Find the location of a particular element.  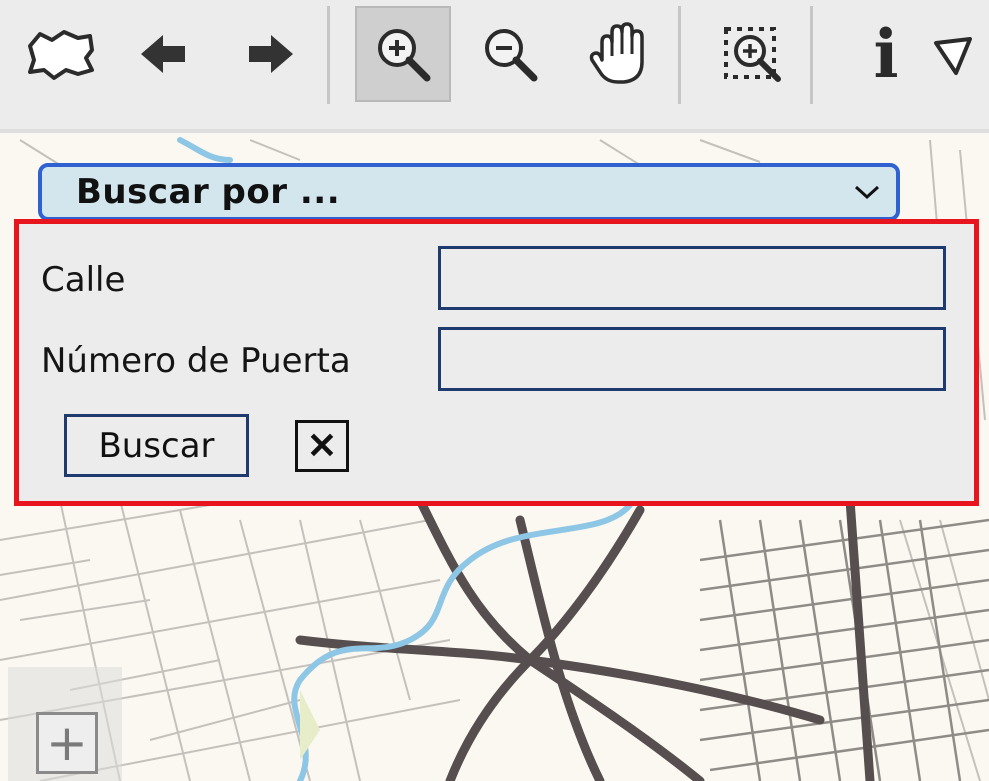

grid-streets is located at coordinates (844, 649).